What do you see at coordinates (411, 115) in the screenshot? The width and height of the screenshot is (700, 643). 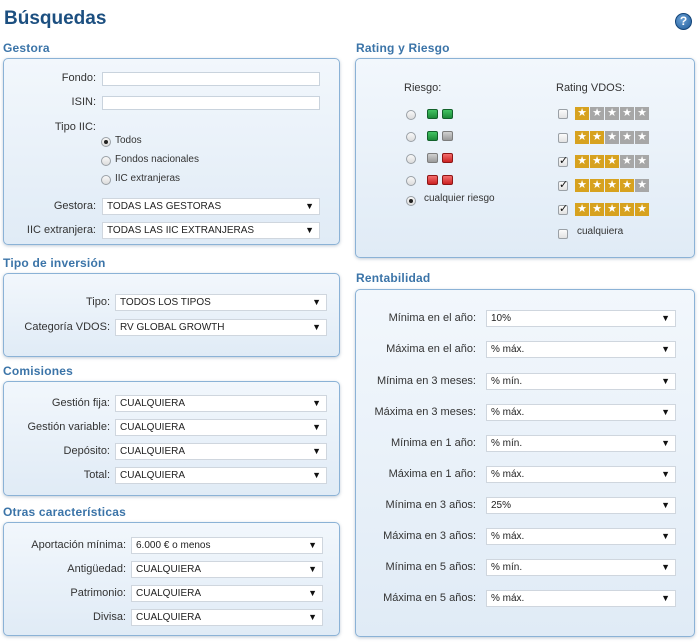 I see `riesgo-level-1-radio` at bounding box center [411, 115].